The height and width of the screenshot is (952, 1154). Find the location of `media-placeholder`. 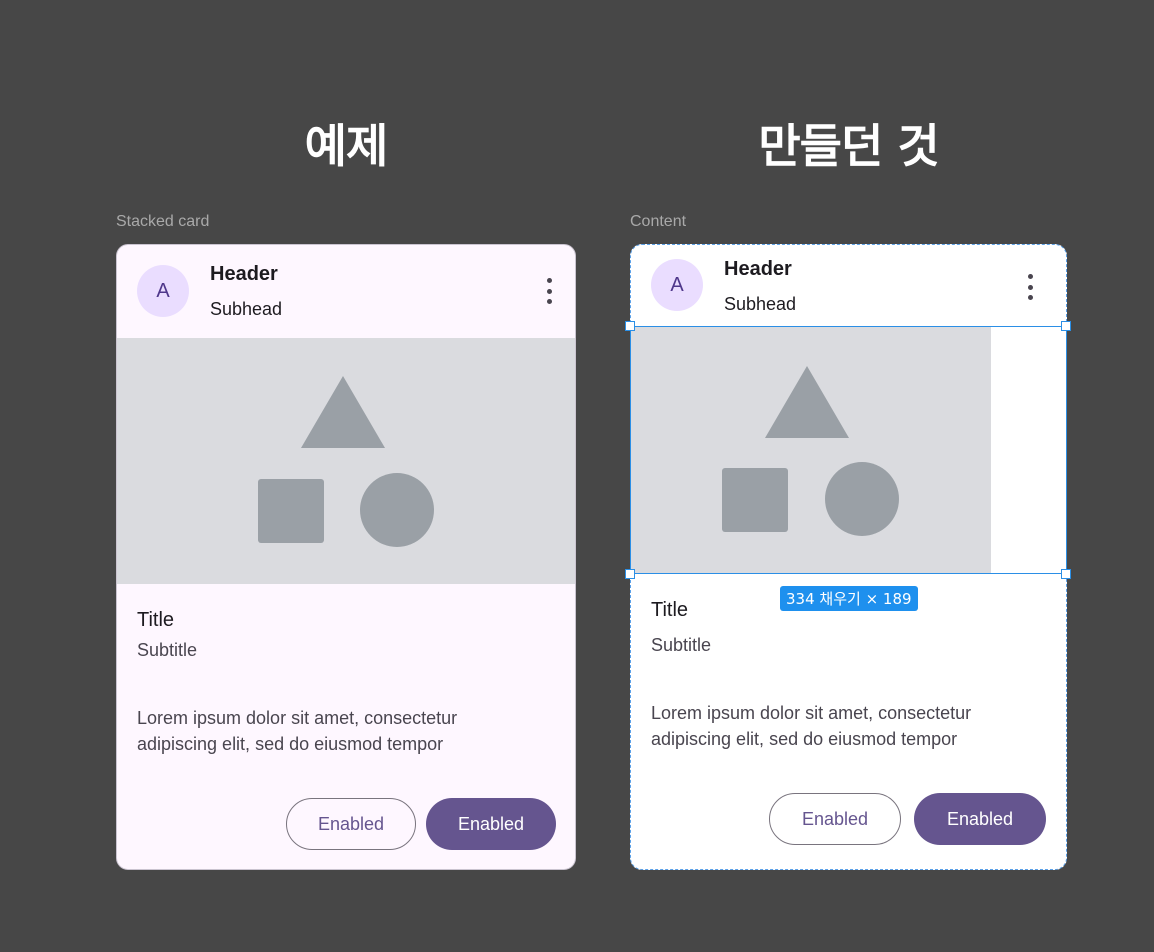

media-placeholder is located at coordinates (346, 461).